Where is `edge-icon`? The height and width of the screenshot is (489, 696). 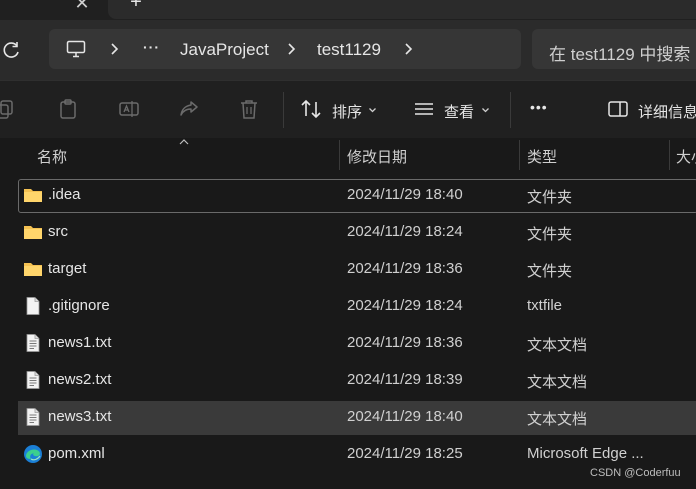 edge-icon is located at coordinates (33, 454).